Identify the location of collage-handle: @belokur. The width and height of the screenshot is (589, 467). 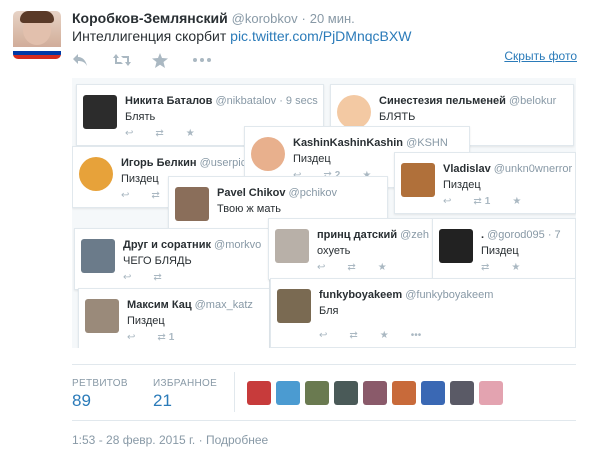
(533, 101).